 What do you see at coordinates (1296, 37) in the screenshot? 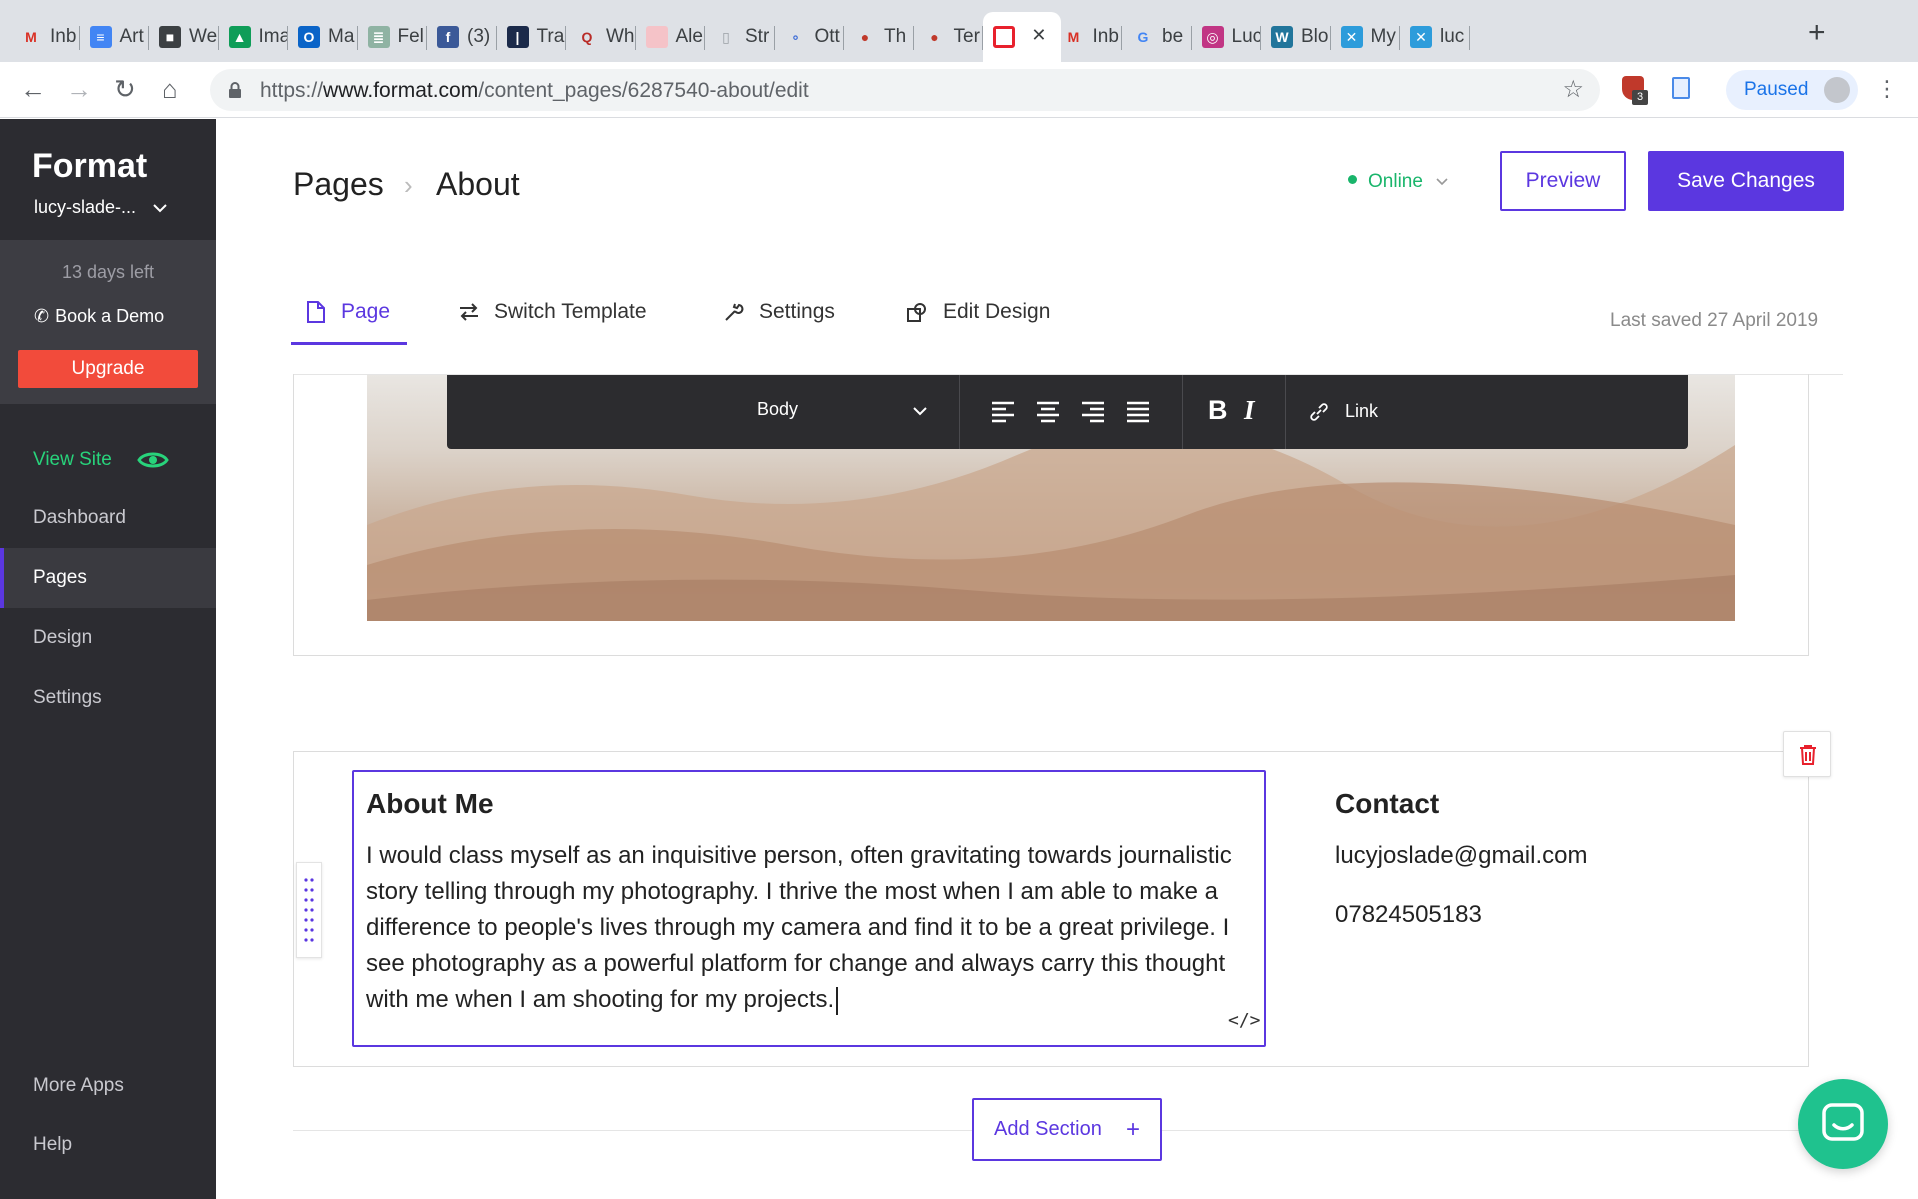
I see `browser-tab: W Blo` at bounding box center [1296, 37].